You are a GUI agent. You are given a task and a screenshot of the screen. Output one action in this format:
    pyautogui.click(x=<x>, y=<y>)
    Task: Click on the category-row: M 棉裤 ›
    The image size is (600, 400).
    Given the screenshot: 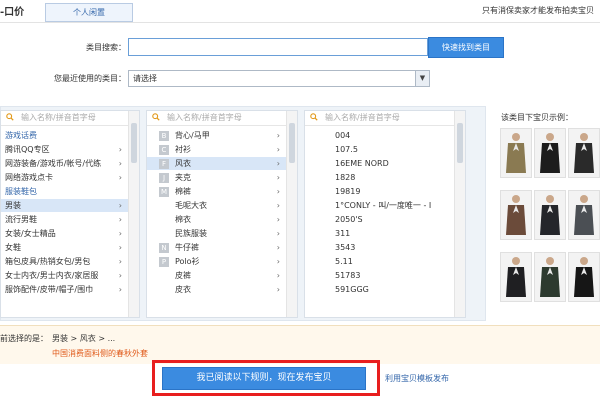 What is the action you would take?
    pyautogui.click(x=216, y=191)
    